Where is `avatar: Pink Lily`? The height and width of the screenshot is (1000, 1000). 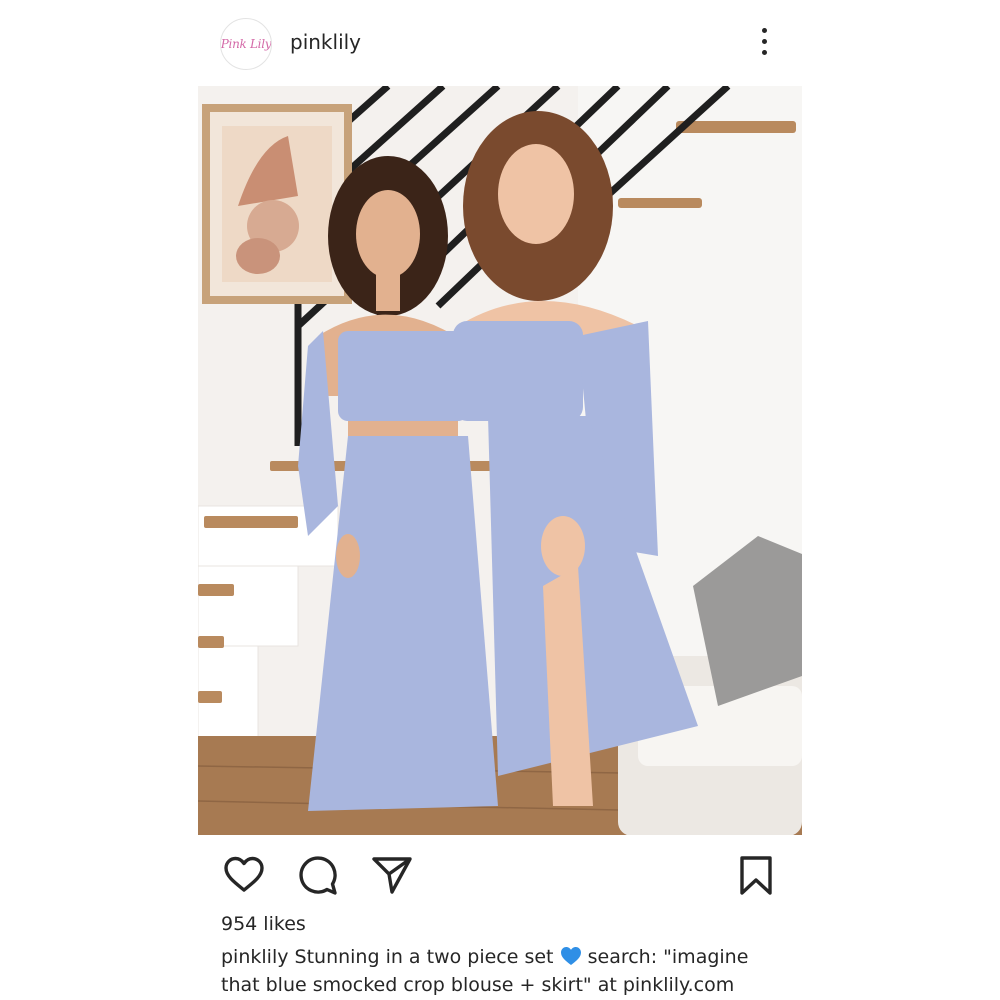
avatar: Pink Lily is located at coordinates (246, 44).